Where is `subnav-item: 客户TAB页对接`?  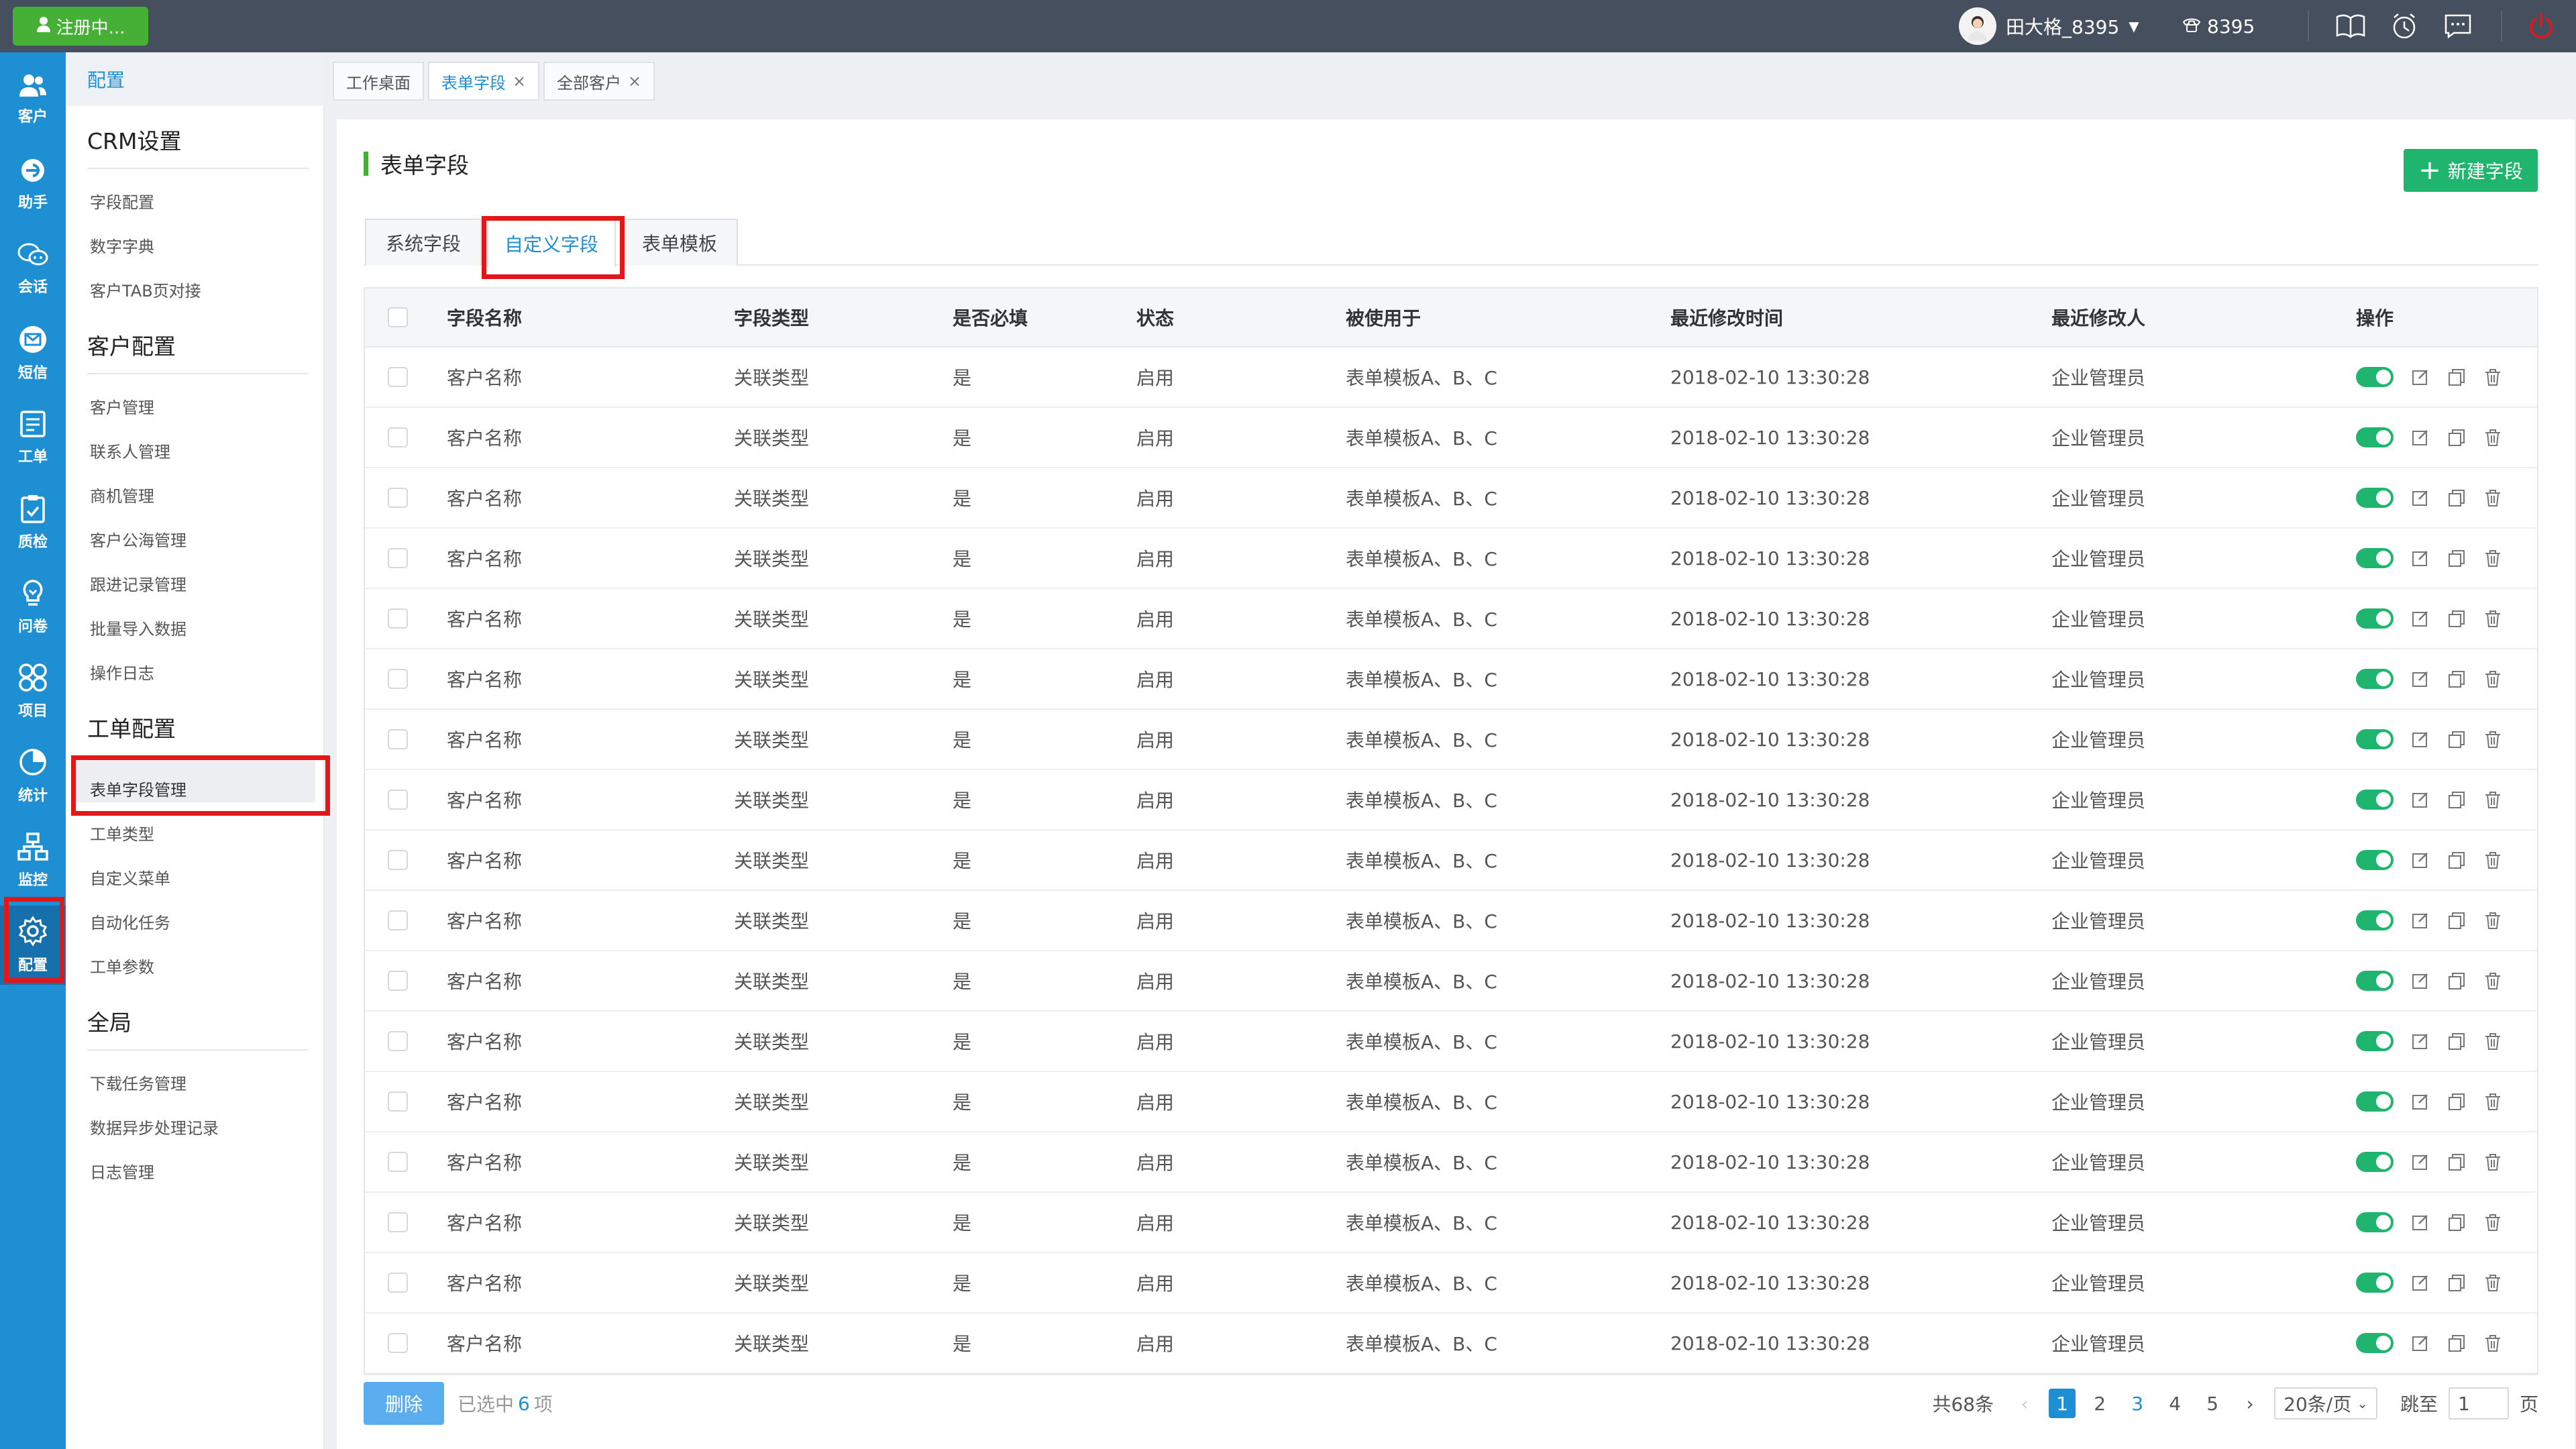
subnav-item: 客户TAB页对接 is located at coordinates (145, 289).